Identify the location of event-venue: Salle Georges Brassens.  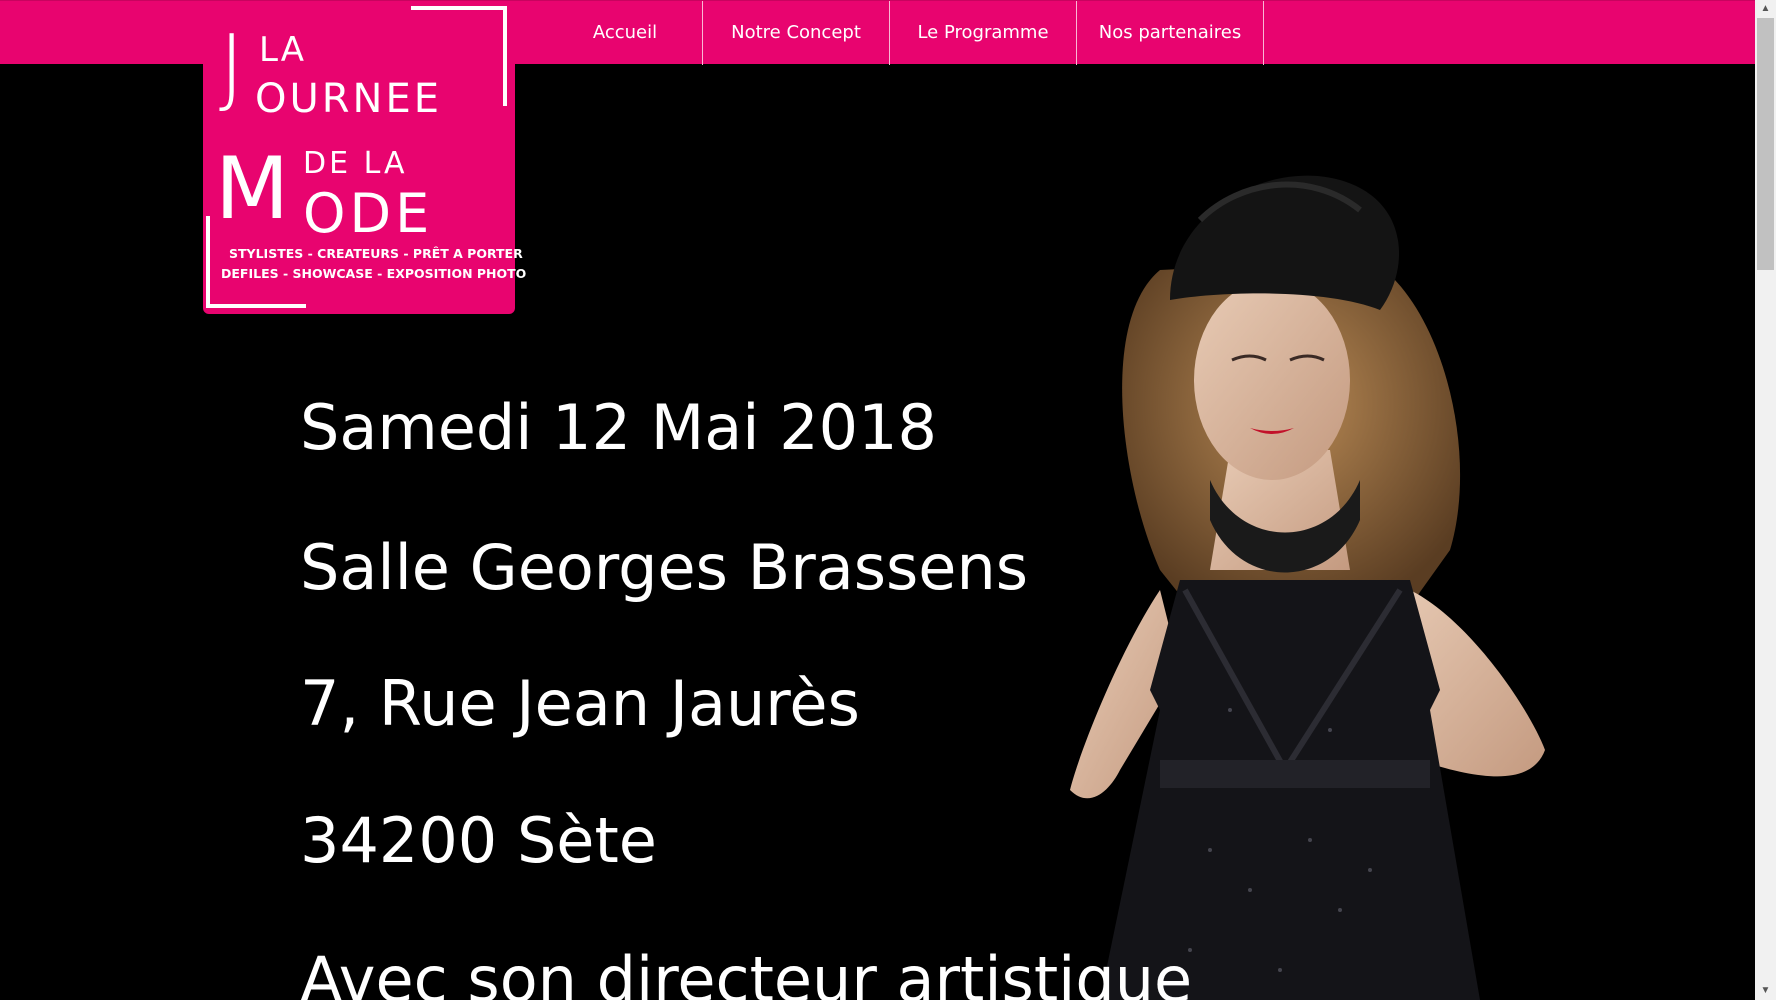
(664, 567).